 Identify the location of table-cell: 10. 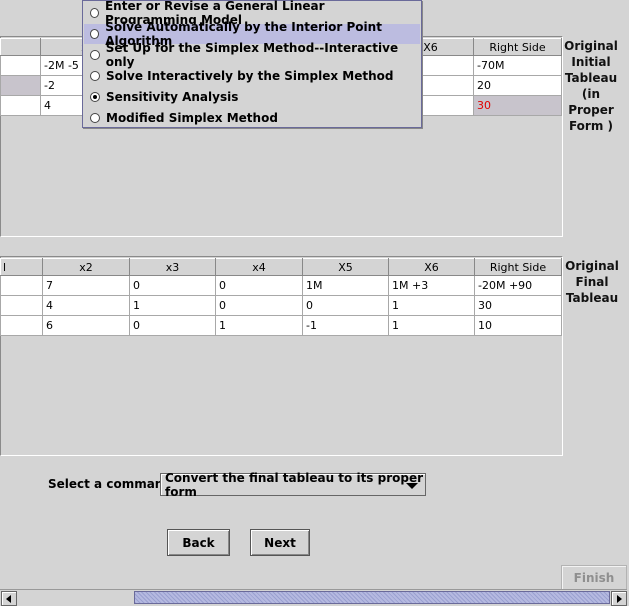
(518, 325).